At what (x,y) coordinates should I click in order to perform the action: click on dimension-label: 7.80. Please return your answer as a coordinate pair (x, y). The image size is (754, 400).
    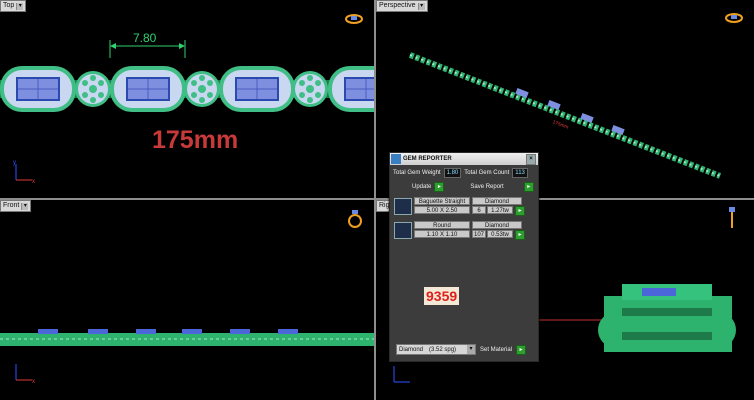
    Looking at the image, I should click on (145, 38).